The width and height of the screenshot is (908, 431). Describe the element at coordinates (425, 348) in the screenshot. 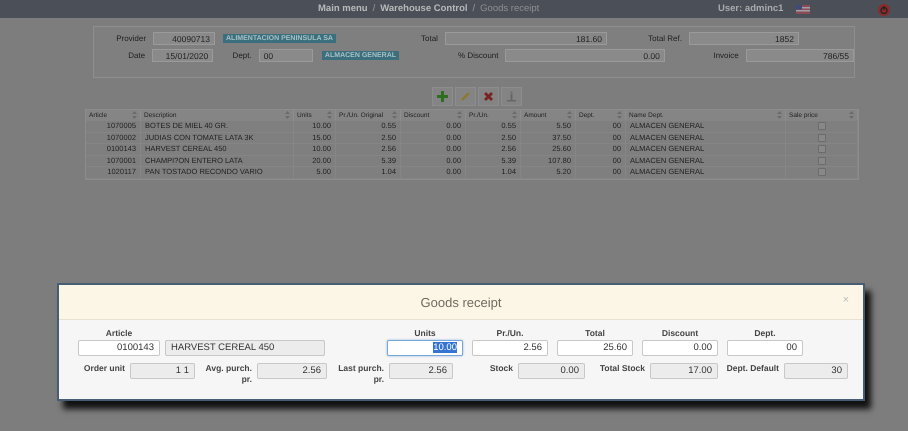

I see `input-field: 10.00` at that location.